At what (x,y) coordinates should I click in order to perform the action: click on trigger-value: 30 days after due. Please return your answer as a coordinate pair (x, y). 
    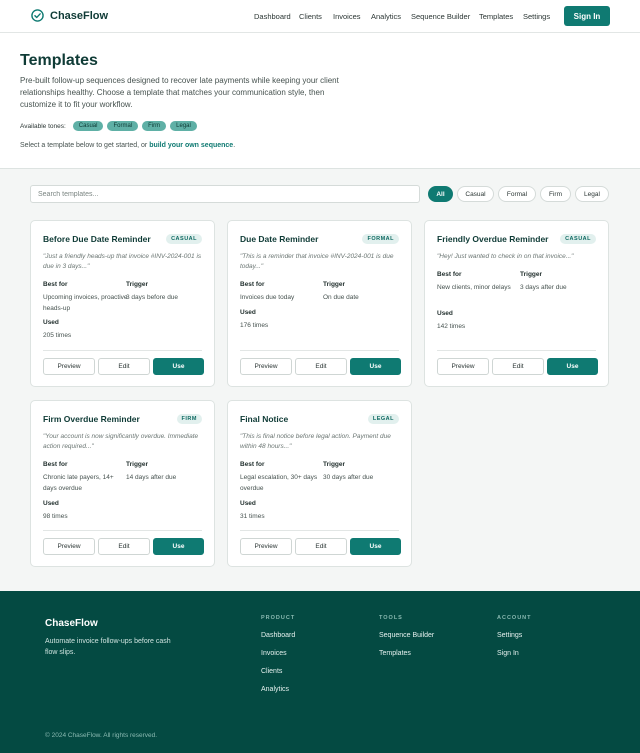
    Looking at the image, I should click on (348, 477).